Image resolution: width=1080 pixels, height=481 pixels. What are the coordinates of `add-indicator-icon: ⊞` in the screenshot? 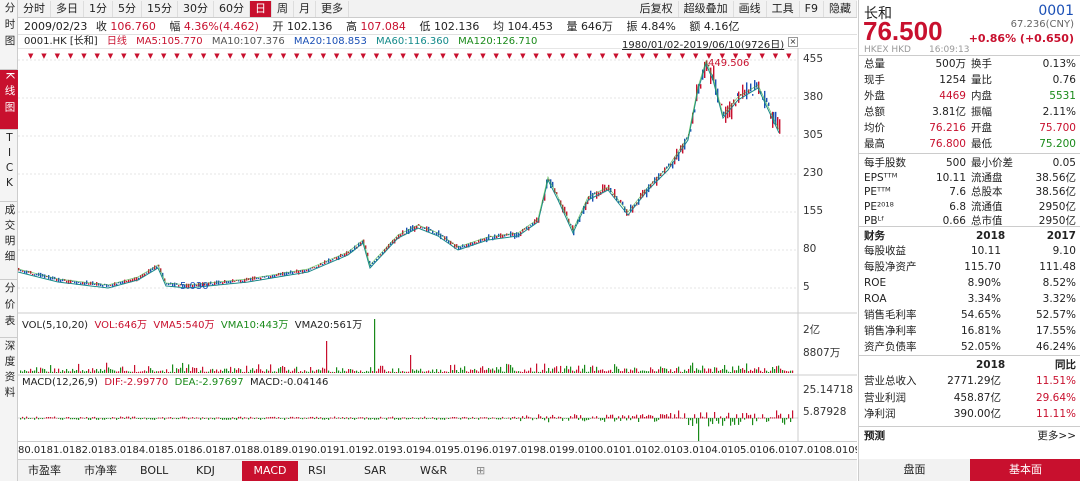 It's located at (480, 471).